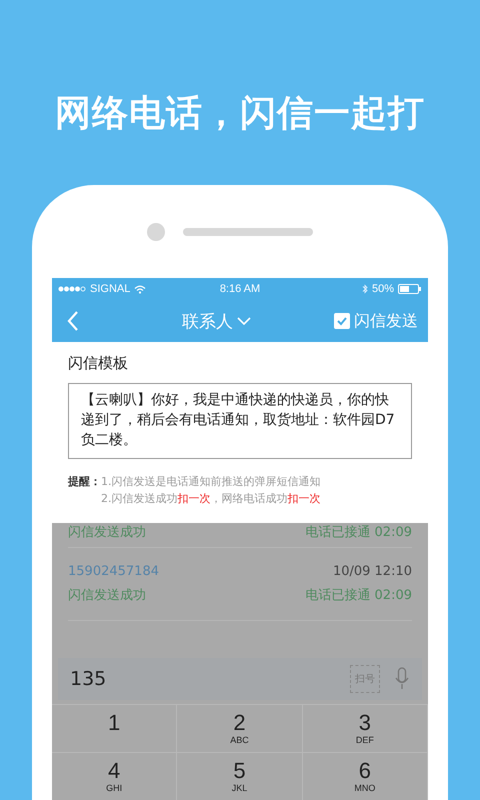  What do you see at coordinates (115, 776) in the screenshot?
I see `dial-key: 4 GHI` at bounding box center [115, 776].